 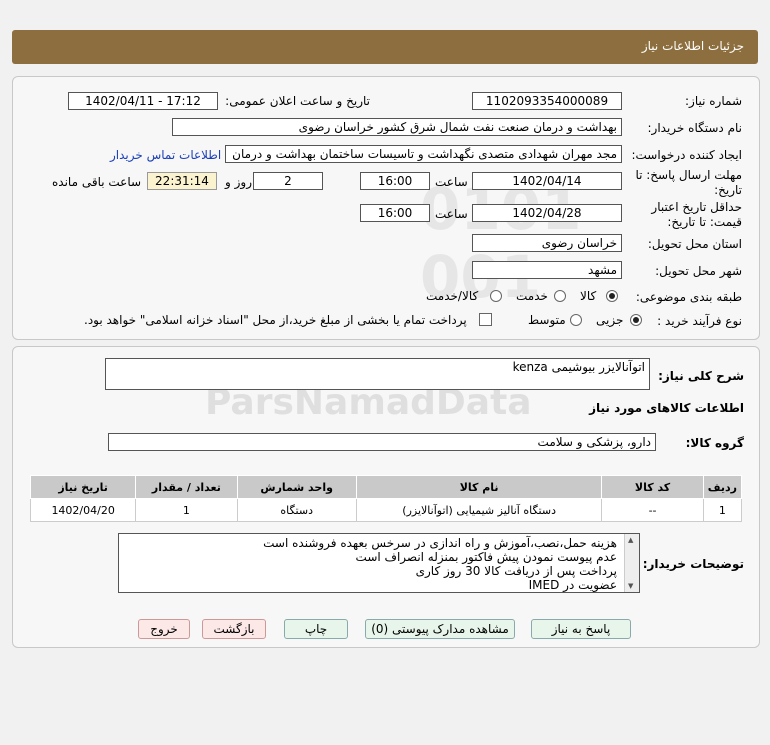 What do you see at coordinates (547, 320) in the screenshot?
I see `process-option-medium: متوسط` at bounding box center [547, 320].